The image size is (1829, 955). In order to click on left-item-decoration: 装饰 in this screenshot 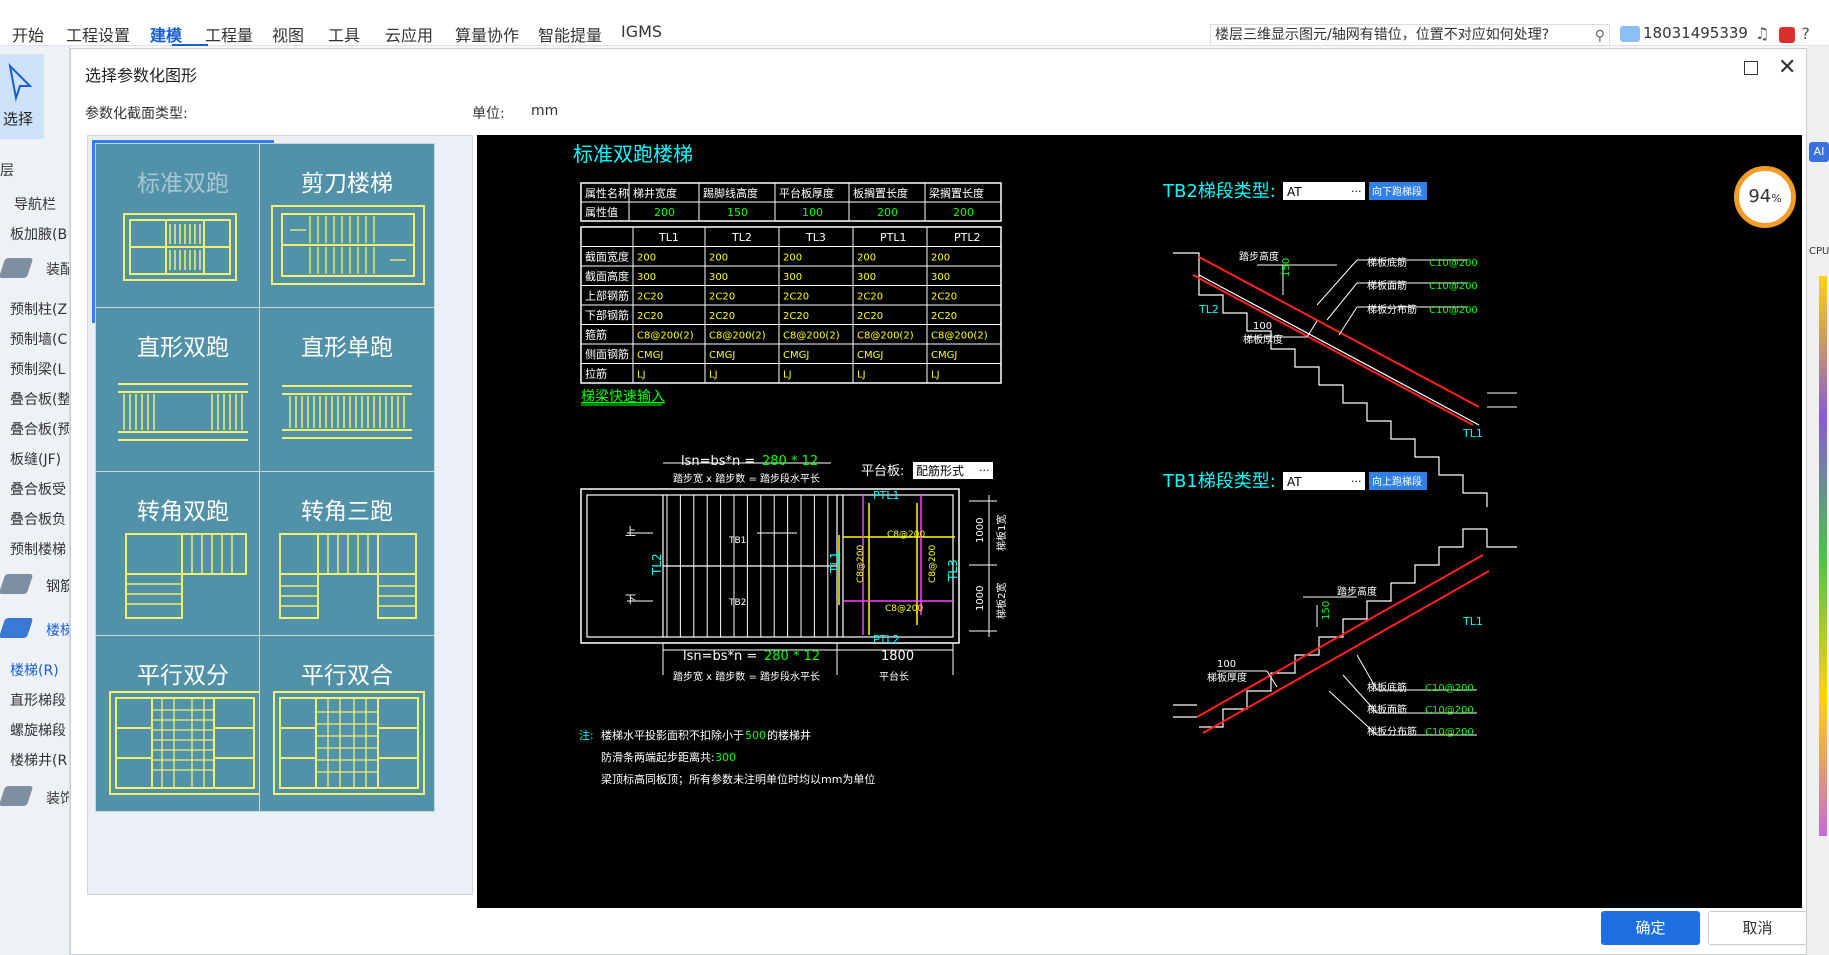, I will do `click(57, 798)`.